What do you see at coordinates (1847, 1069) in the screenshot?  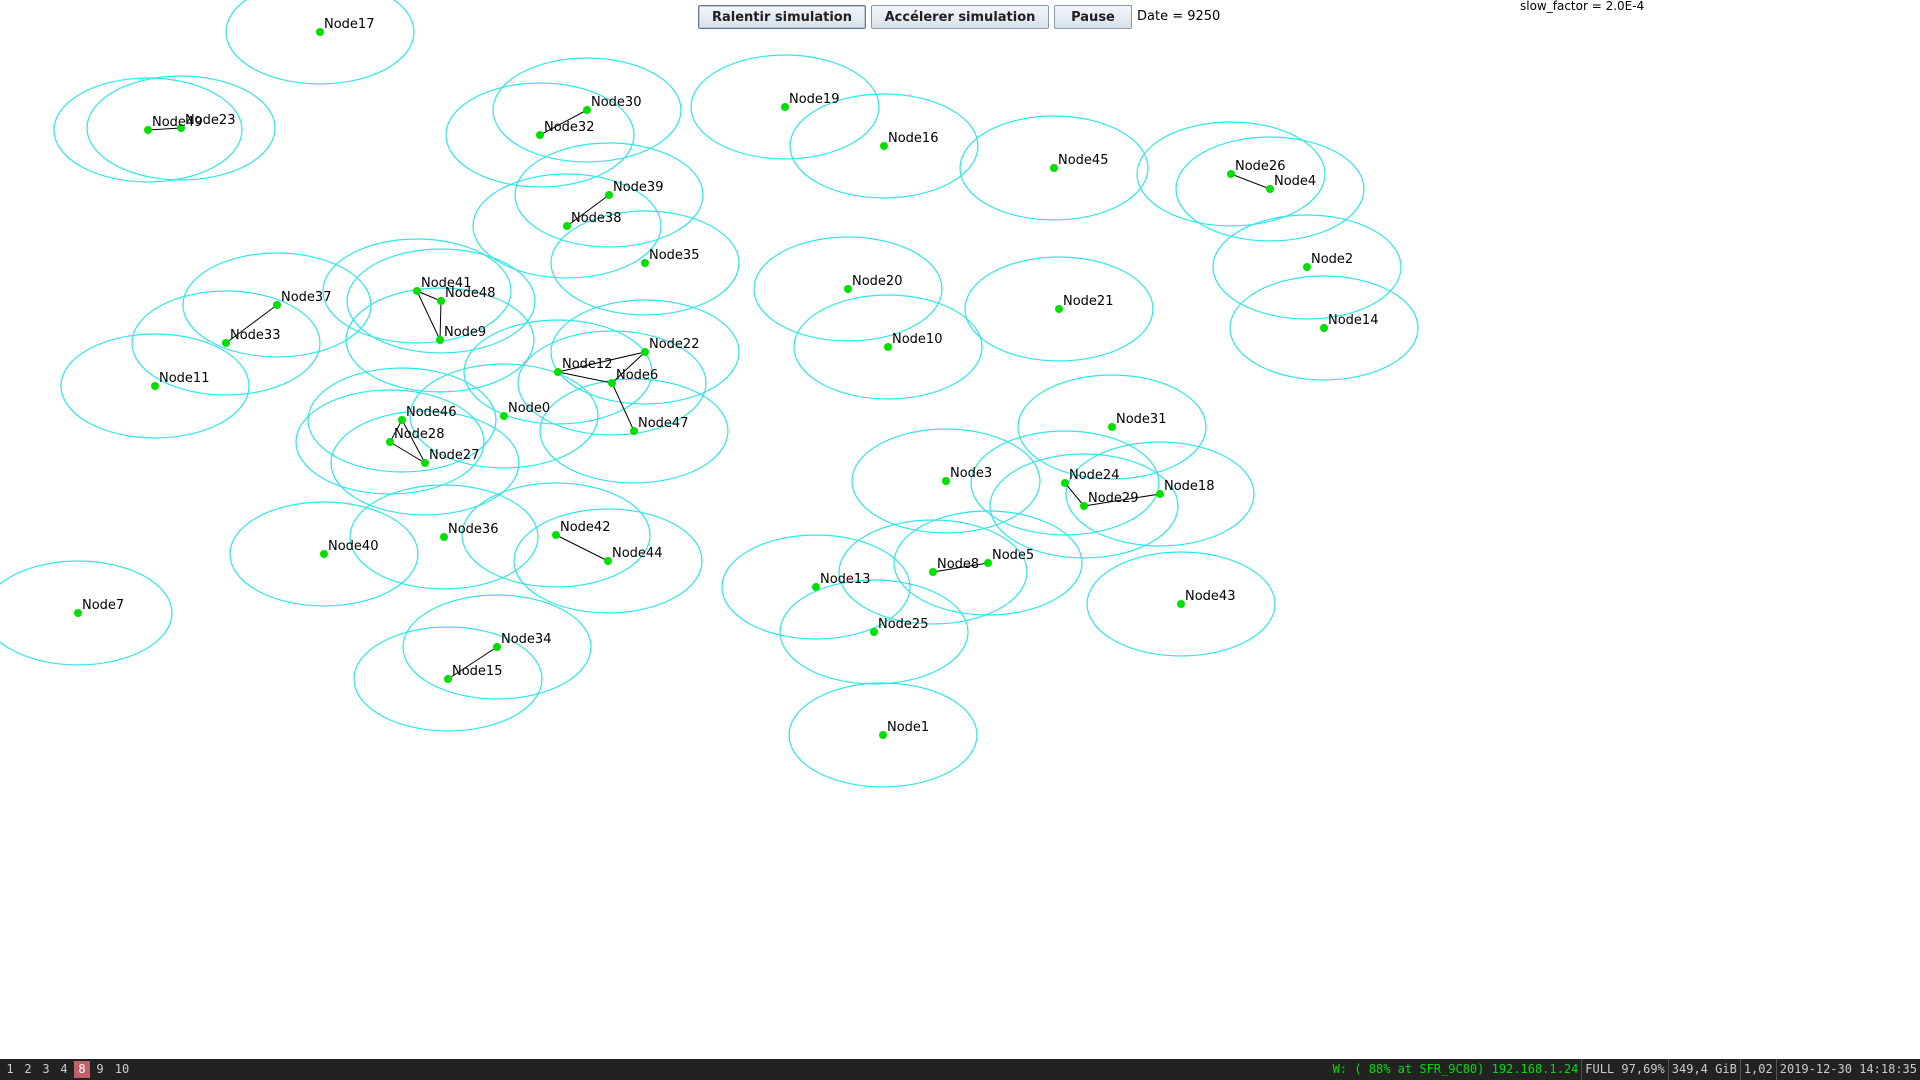 I see `clock: 2019-12-30 14:18:35` at bounding box center [1847, 1069].